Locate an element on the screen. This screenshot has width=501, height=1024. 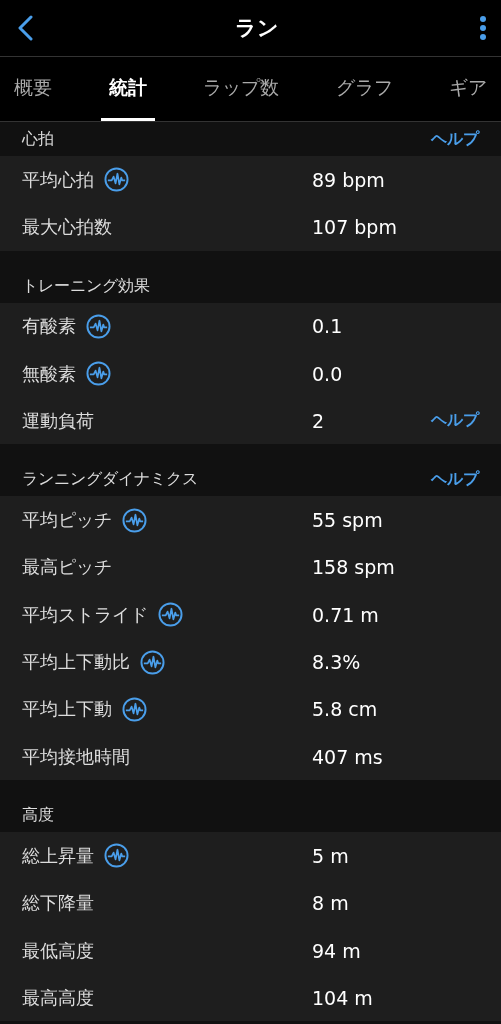
back-icon is located at coordinates (25, 28).